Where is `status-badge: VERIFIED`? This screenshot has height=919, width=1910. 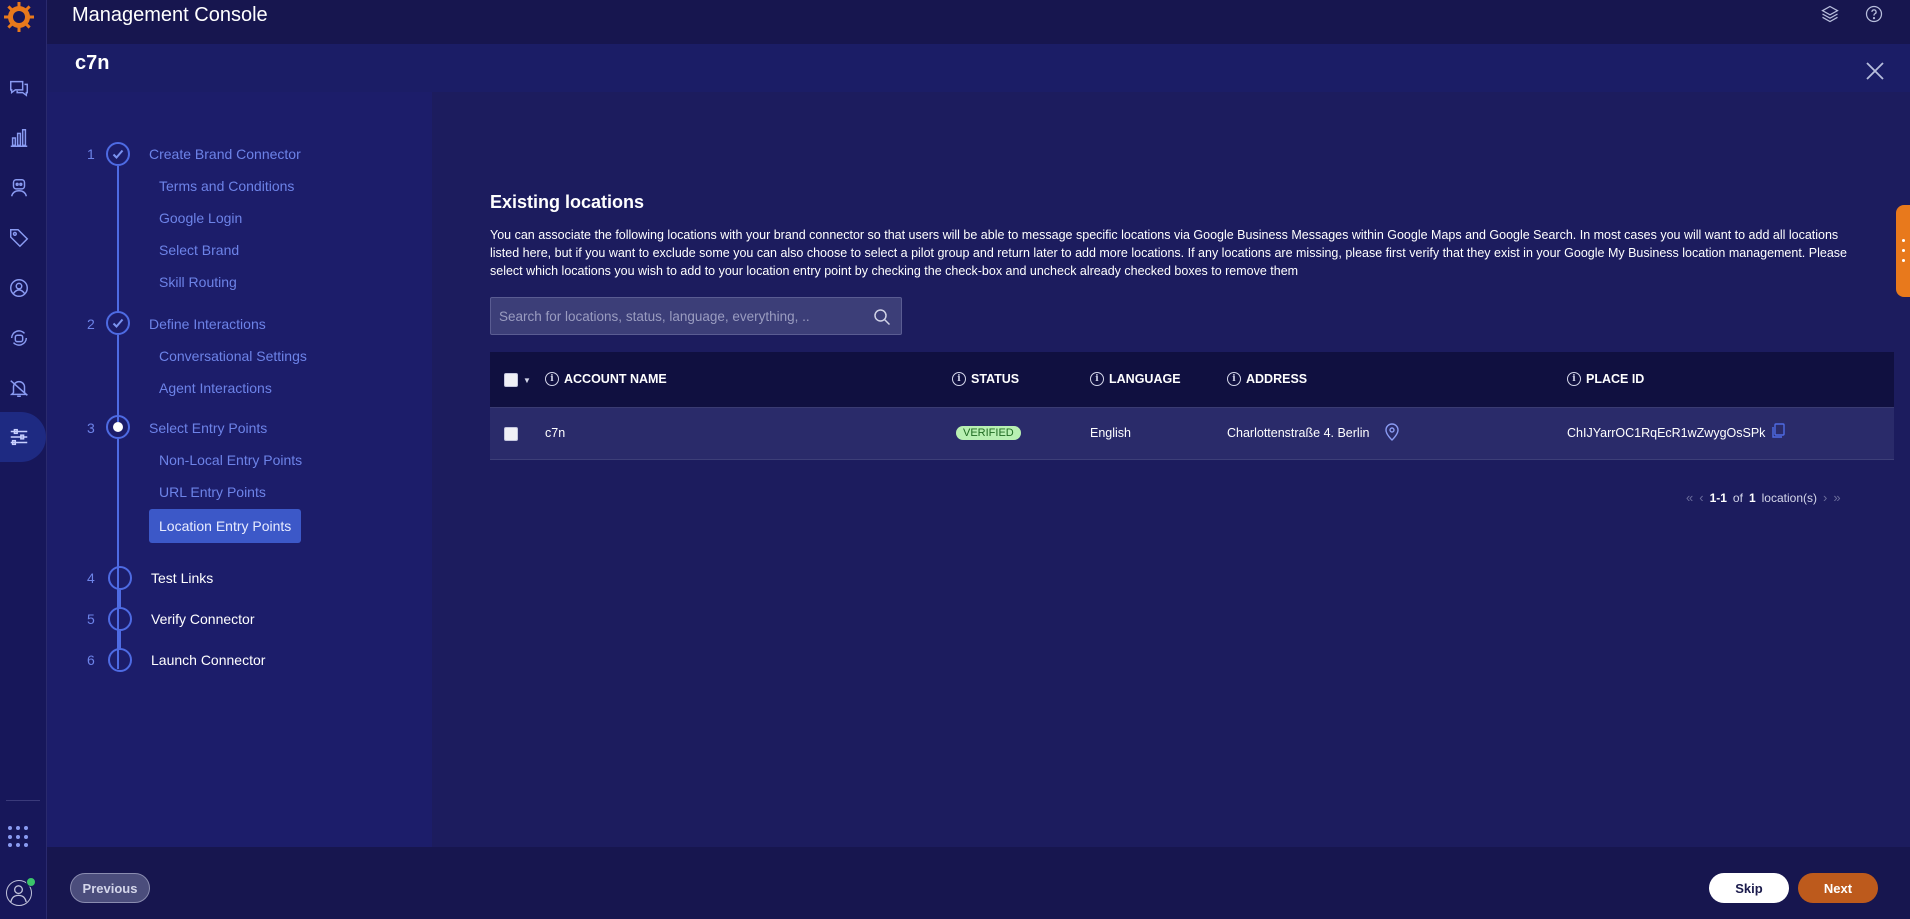
status-badge: VERIFIED is located at coordinates (988, 433).